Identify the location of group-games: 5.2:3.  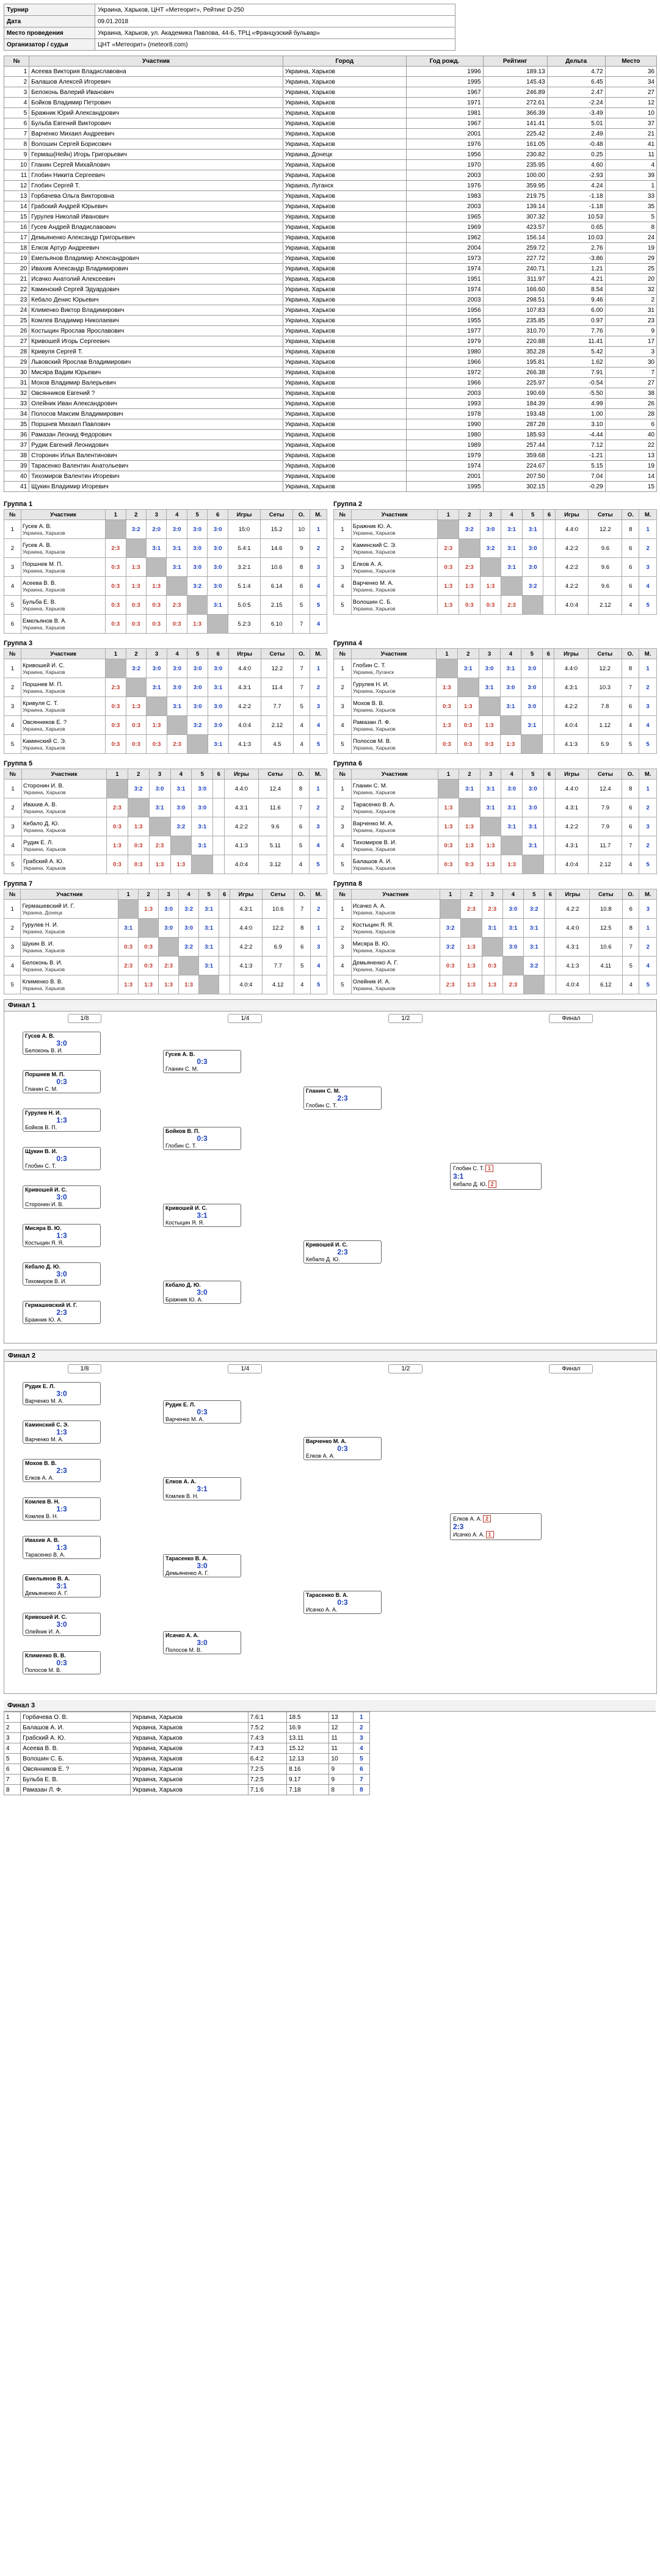
(244, 624).